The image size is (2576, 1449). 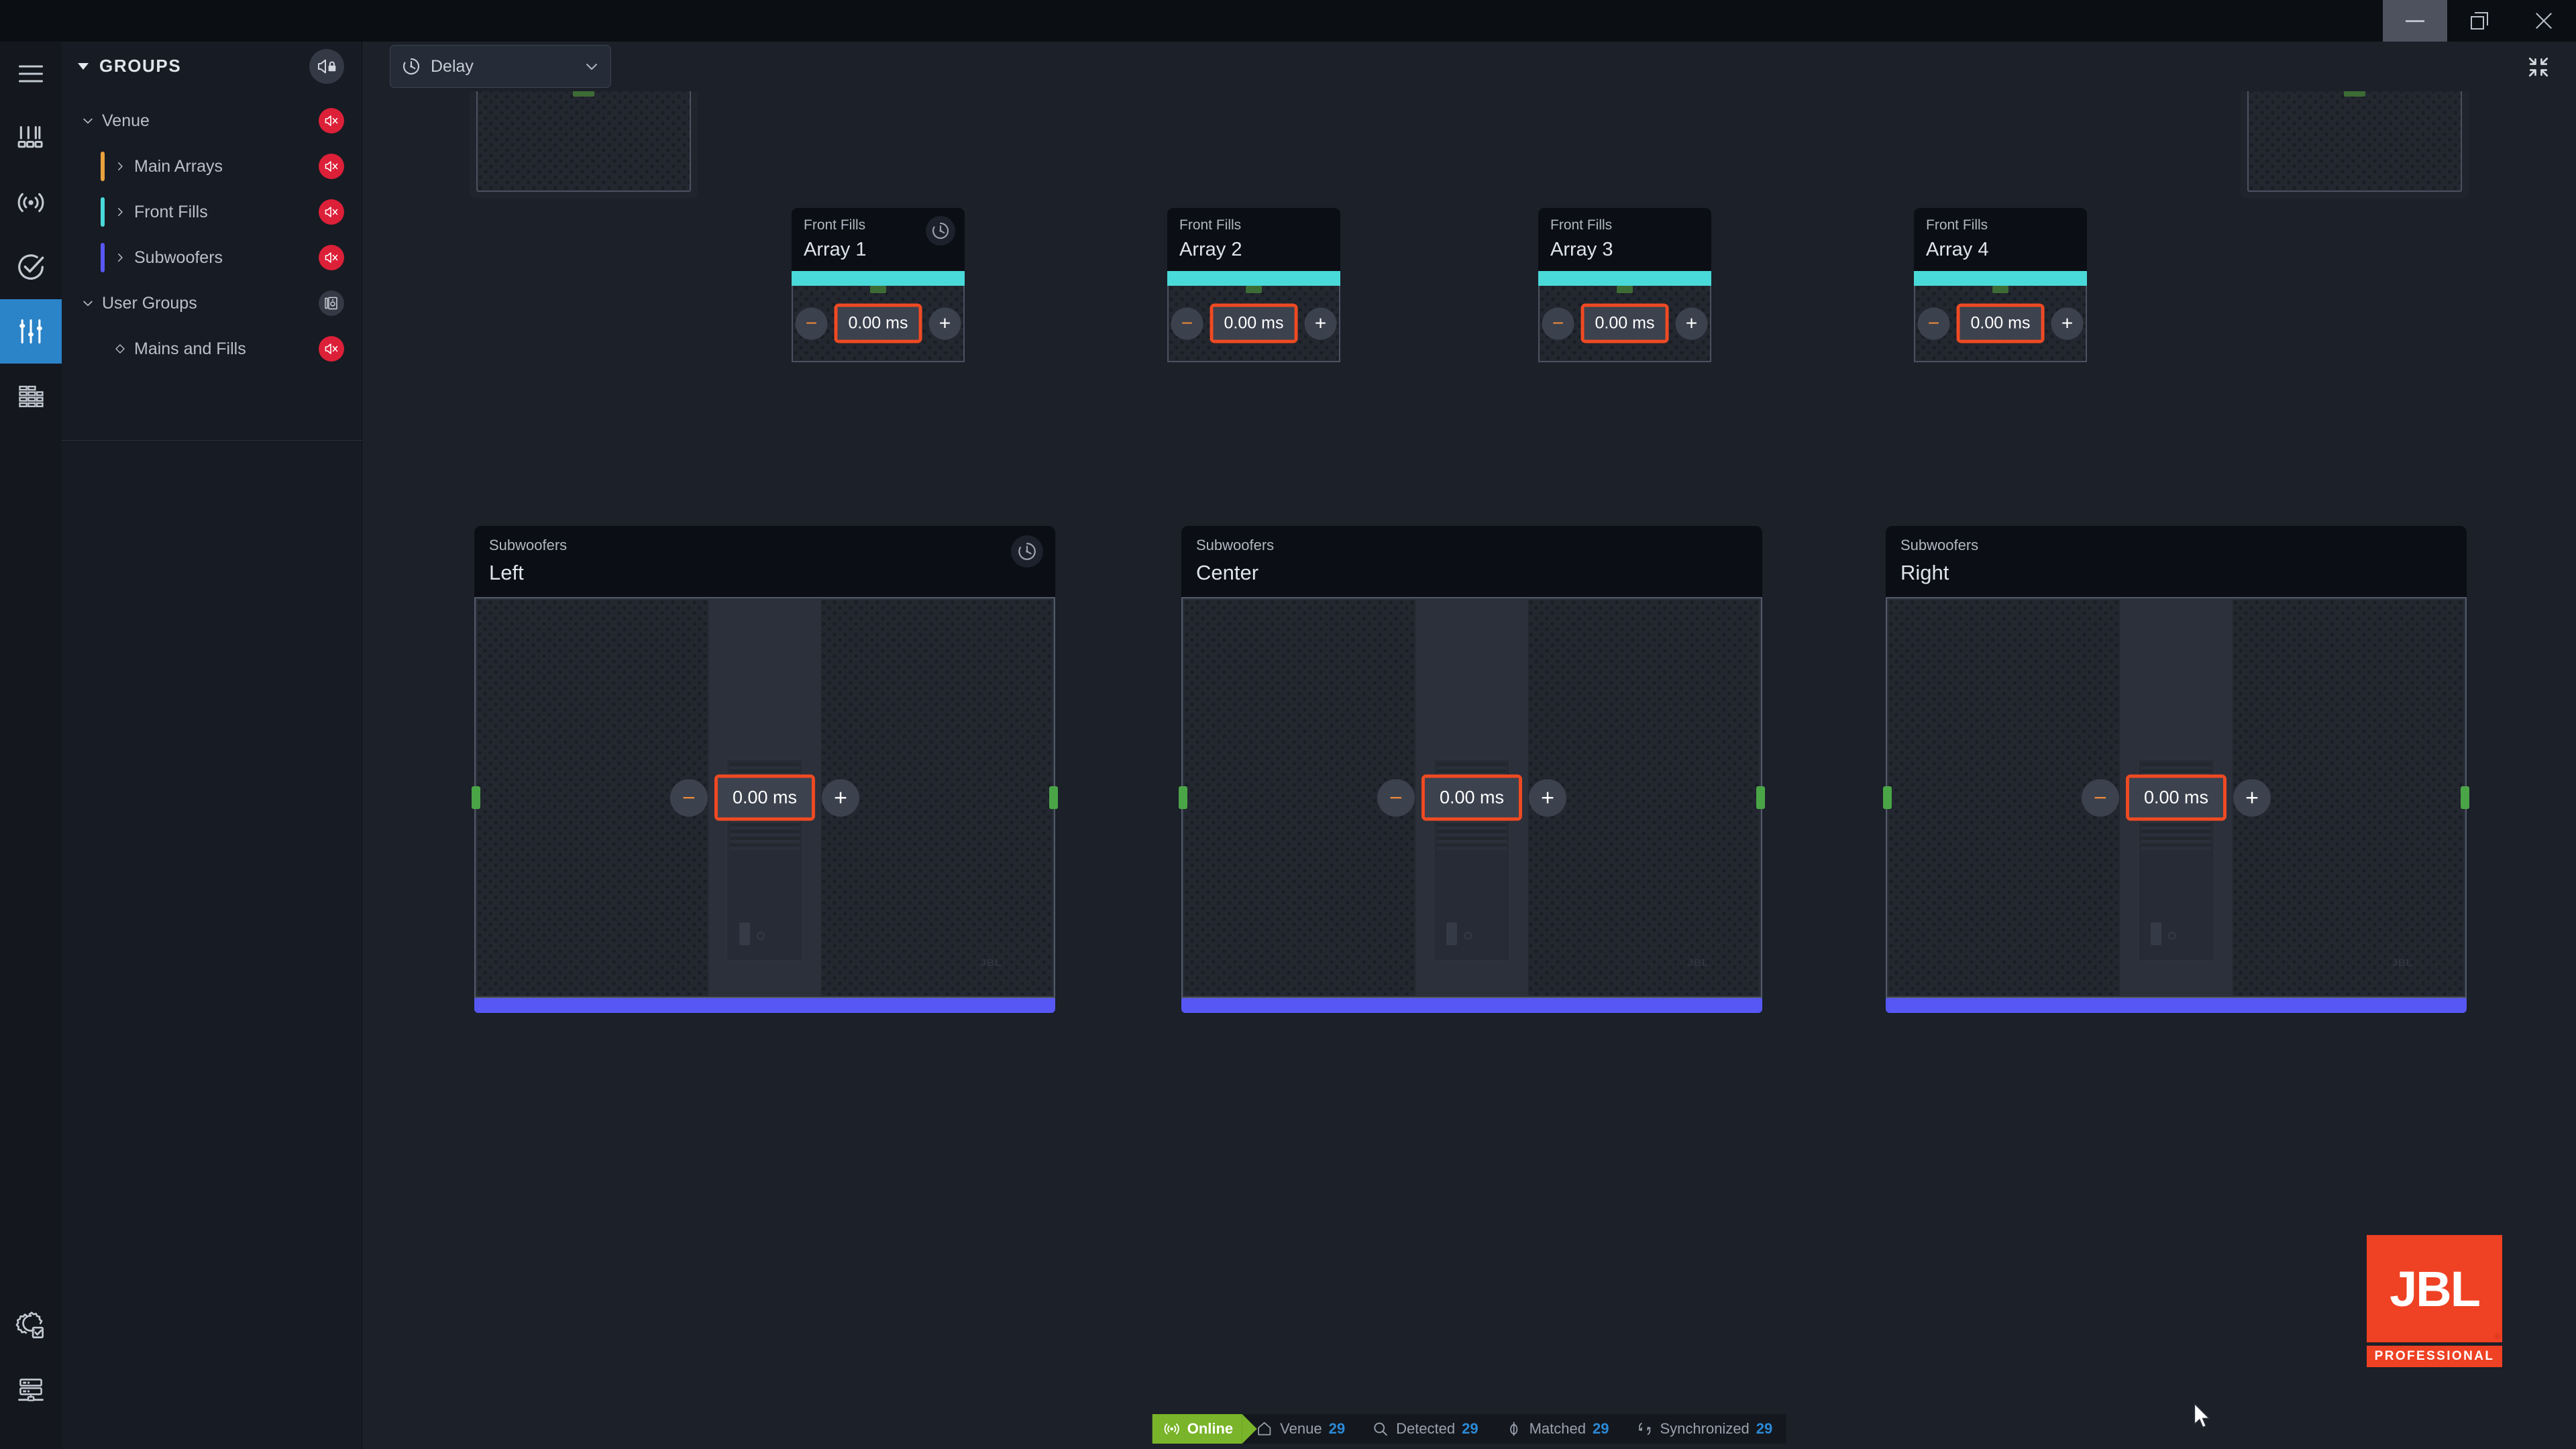 I want to click on group-row-mains-and-fills: Mains and Fills, so click(x=212, y=349).